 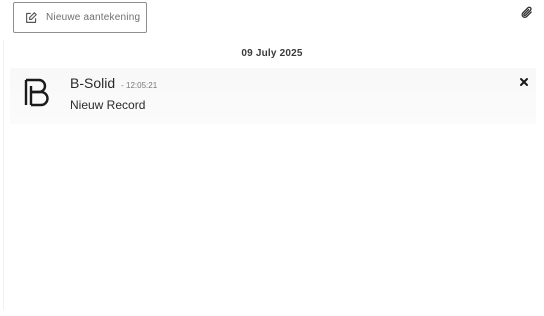 I want to click on notification-header: B-Solid - 12:05:21, so click(x=113, y=83).